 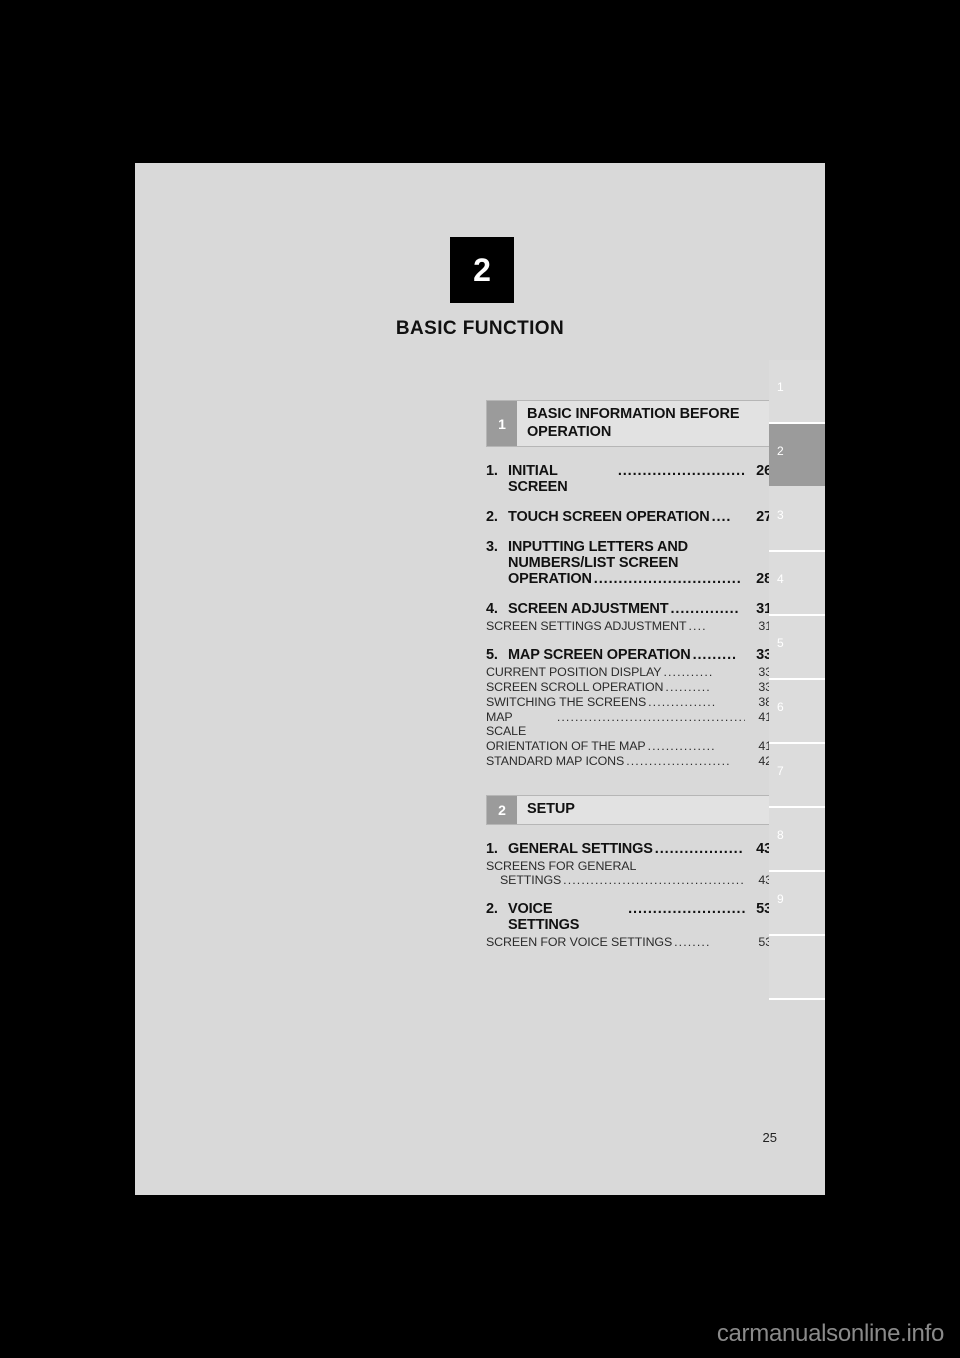 I want to click on toc-entry: 2. TOUCH SCREEN OPERATION.... 27, so click(x=629, y=517).